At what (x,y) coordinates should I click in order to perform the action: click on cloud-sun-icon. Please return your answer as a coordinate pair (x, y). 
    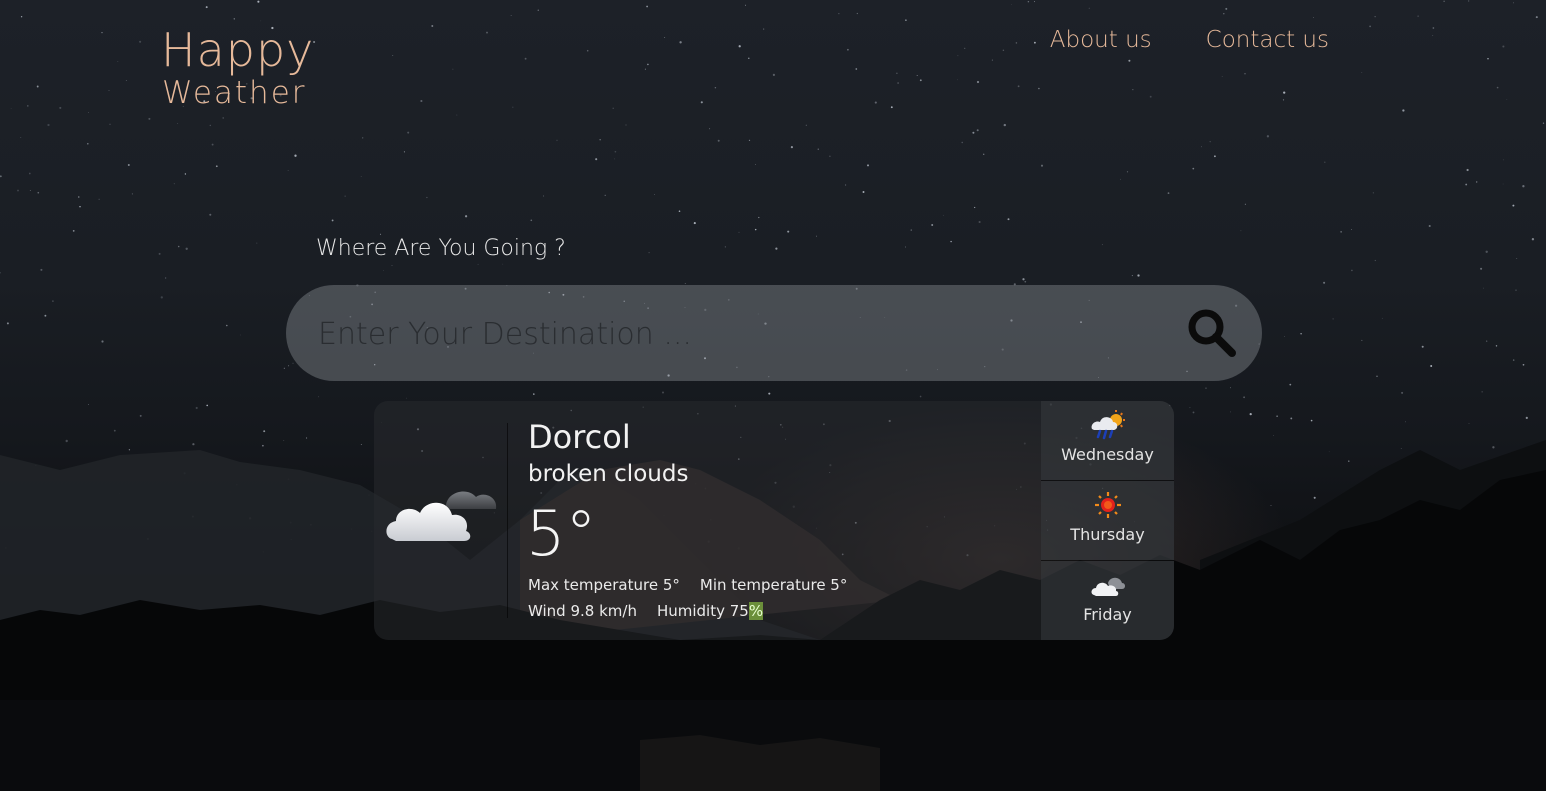
    Looking at the image, I should click on (1108, 586).